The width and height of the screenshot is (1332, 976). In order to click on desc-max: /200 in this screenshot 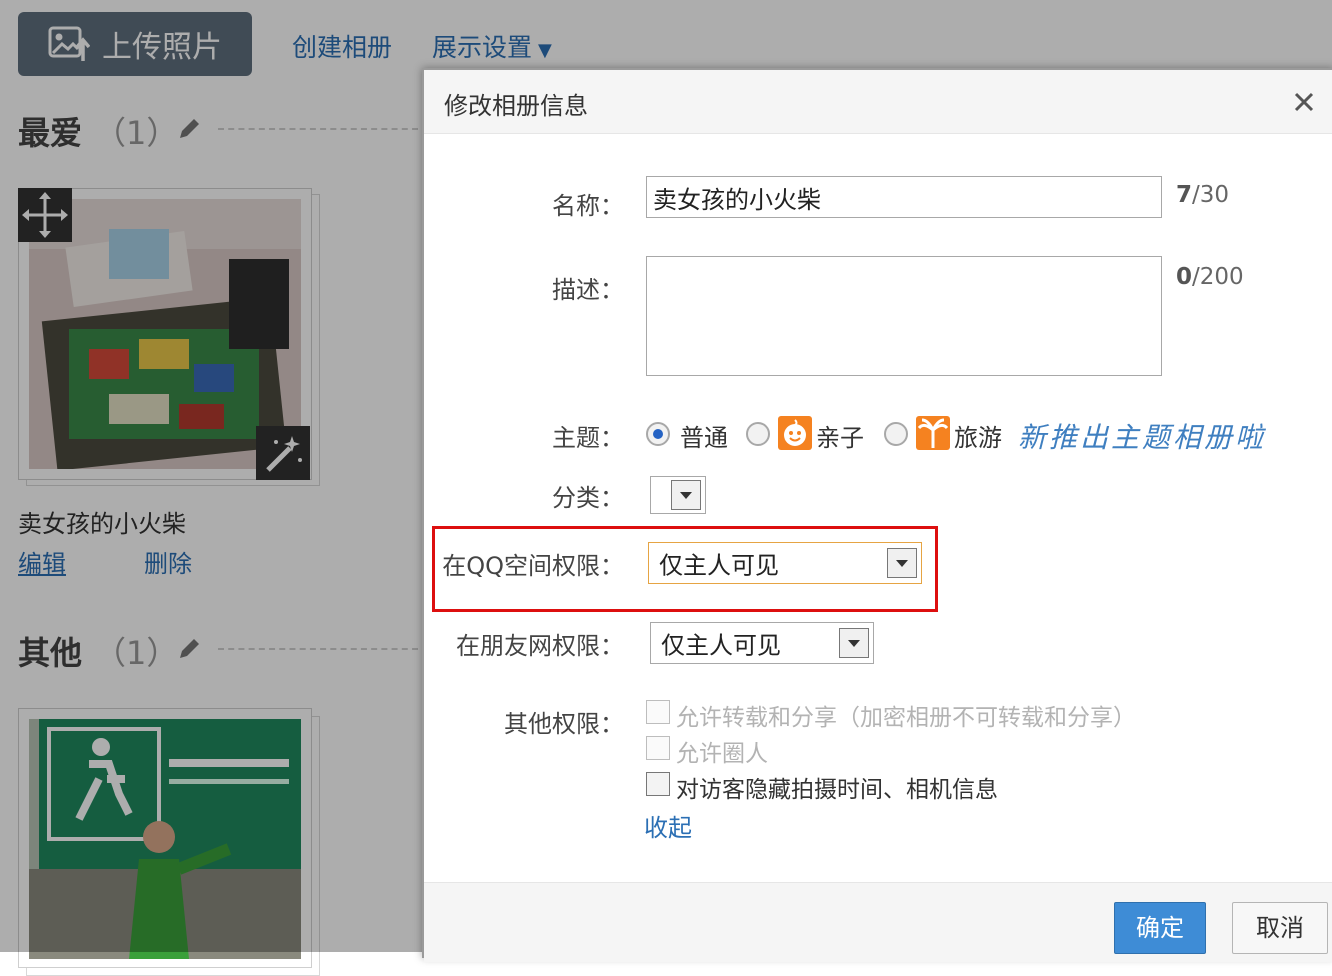, I will do `click(1218, 277)`.